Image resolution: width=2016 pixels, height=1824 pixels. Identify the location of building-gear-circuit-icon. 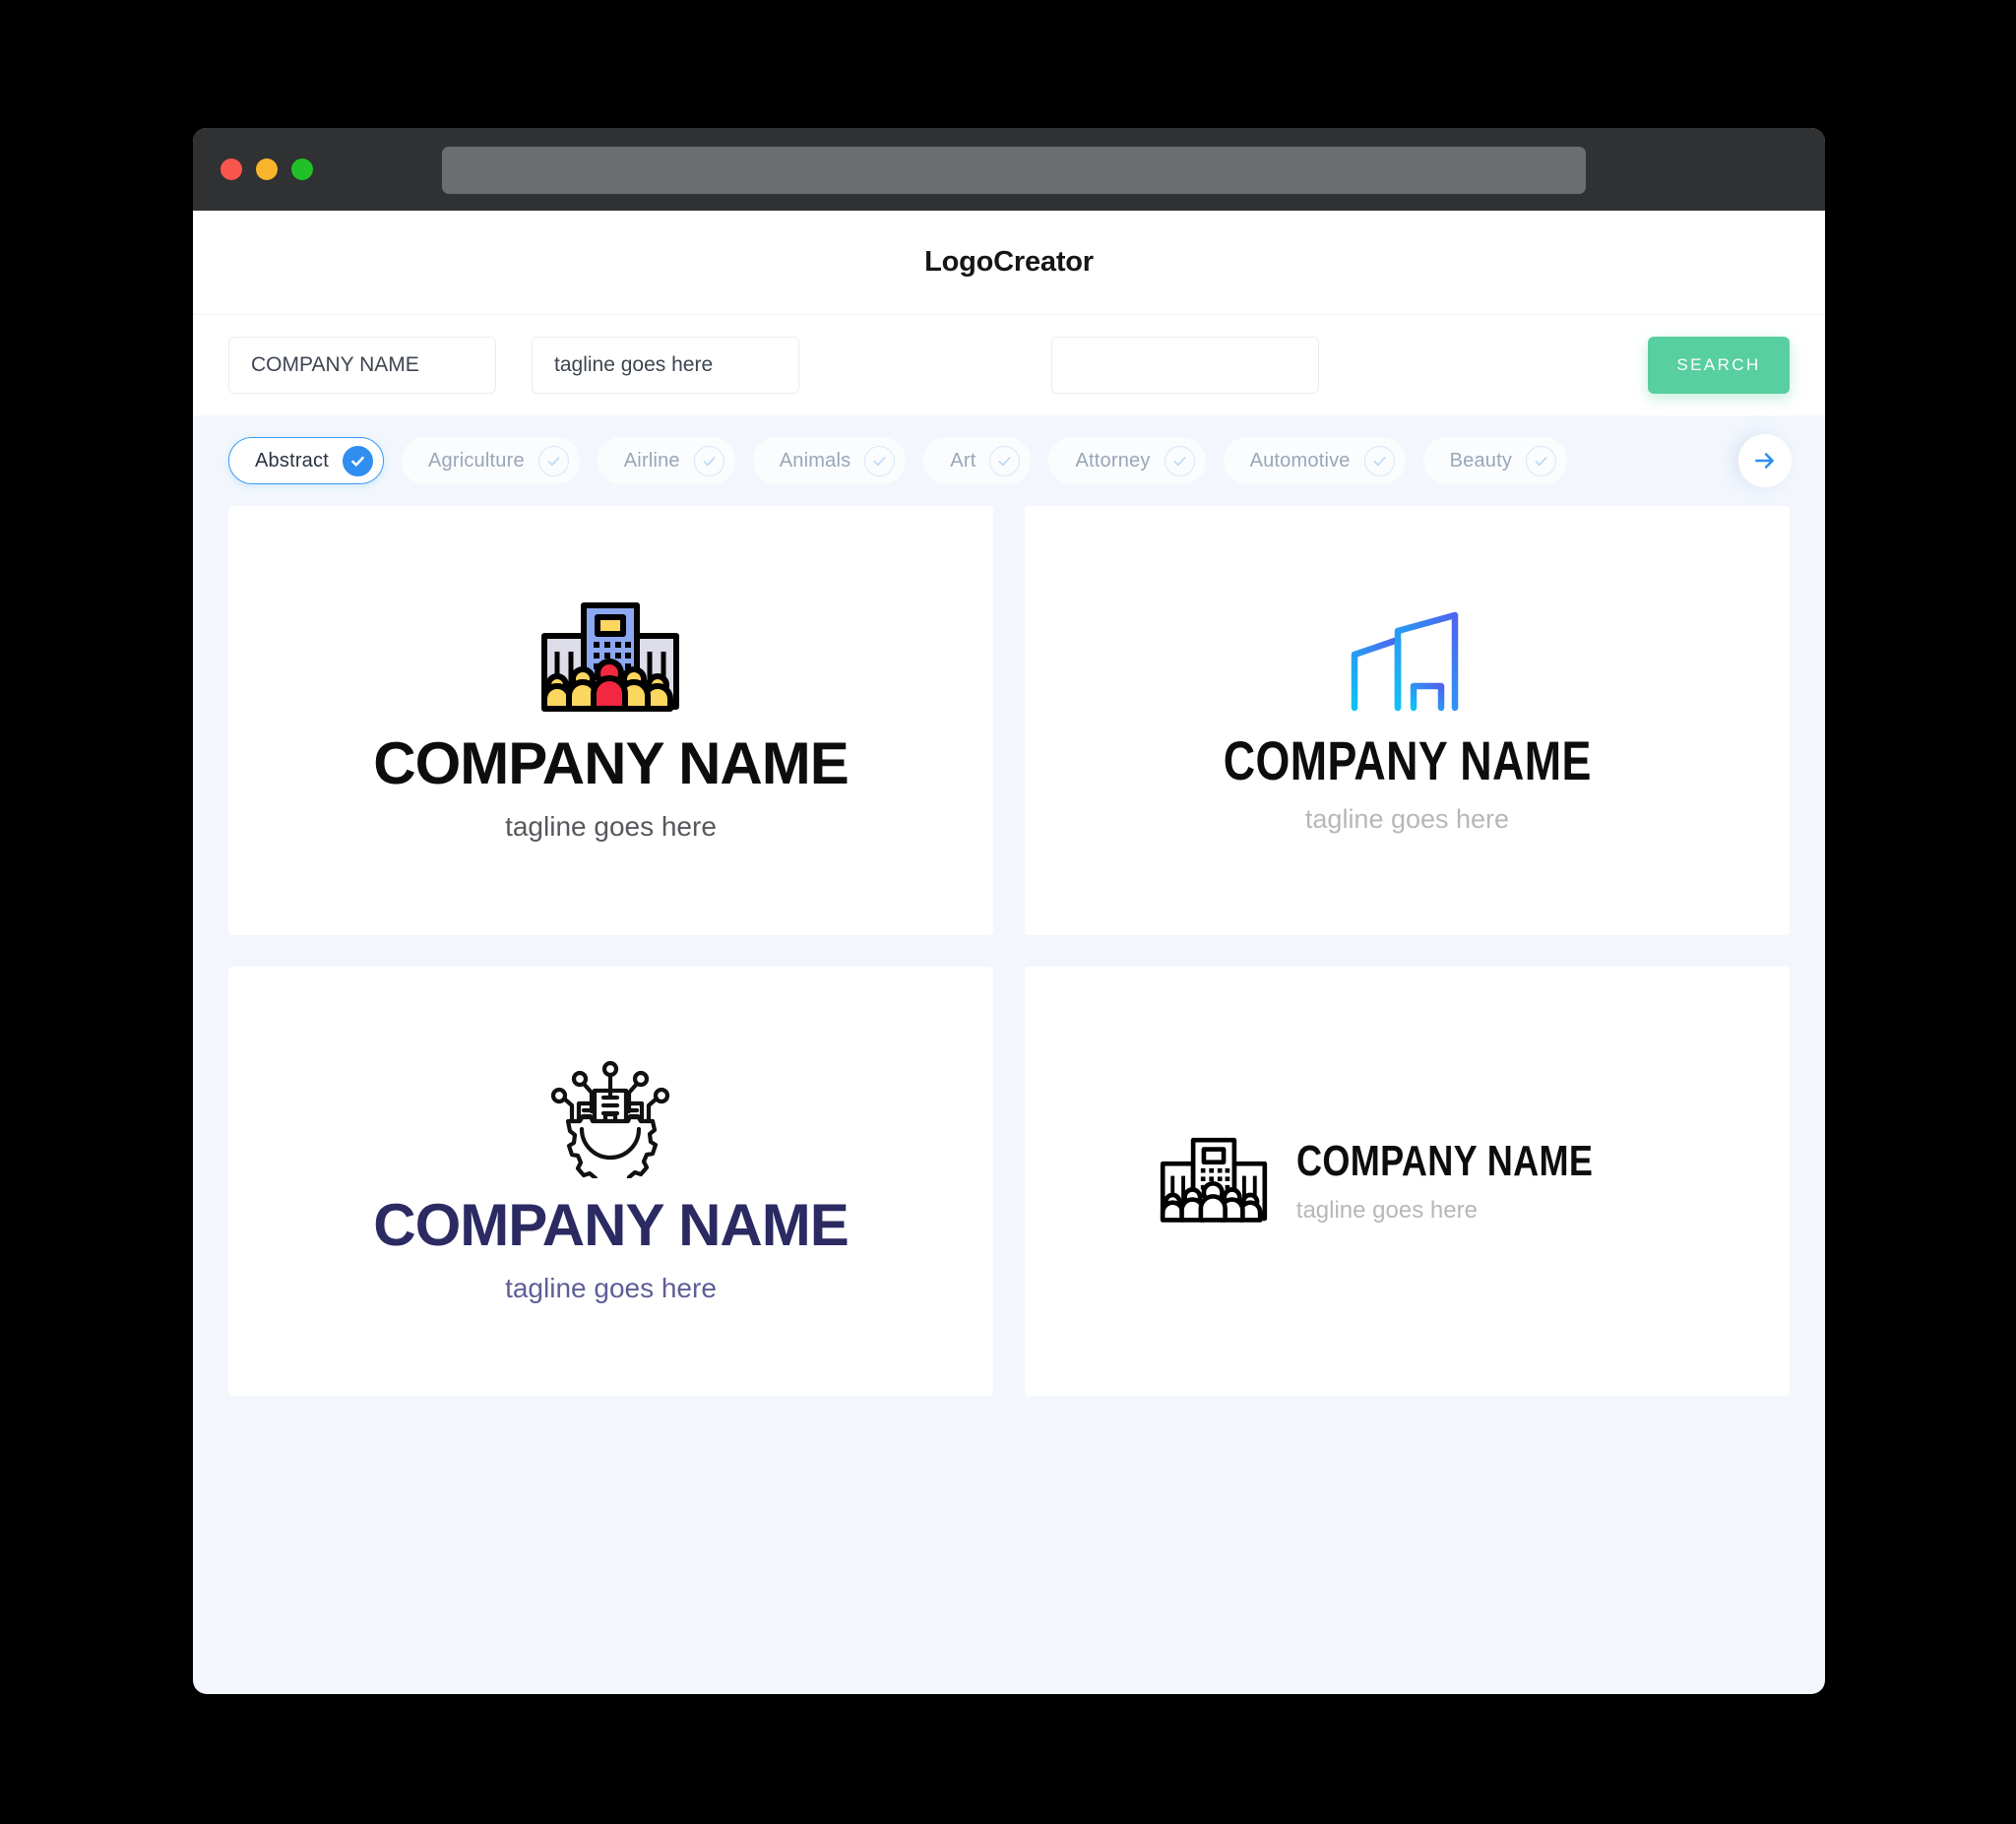
(610, 1119).